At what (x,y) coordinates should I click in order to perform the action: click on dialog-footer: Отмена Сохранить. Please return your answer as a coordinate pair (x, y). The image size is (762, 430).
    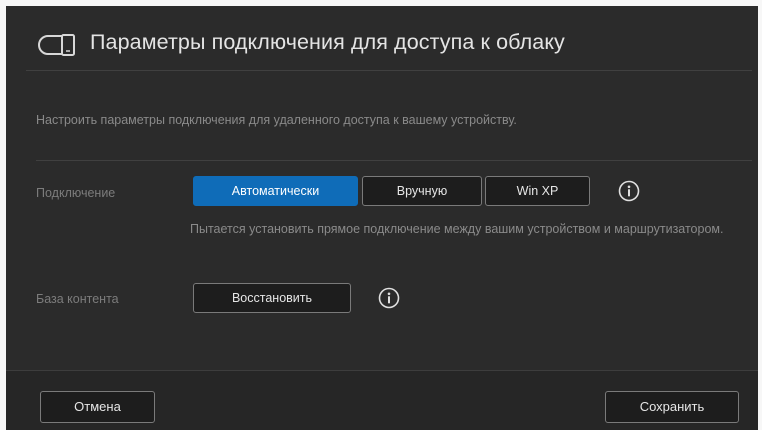
    Looking at the image, I should click on (382, 400).